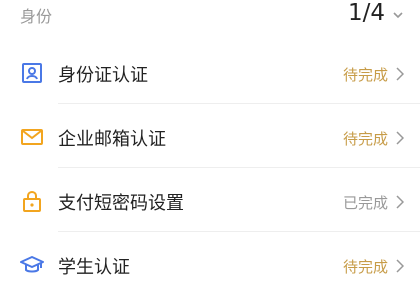  I want to click on status-text: 已完成, so click(365, 203).